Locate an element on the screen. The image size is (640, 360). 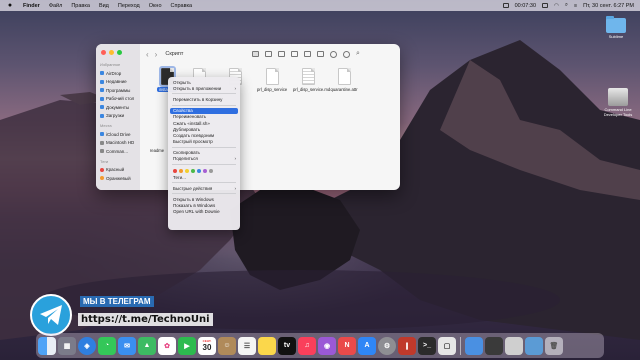
terminal-icon: >_ is located at coordinates (427, 345).